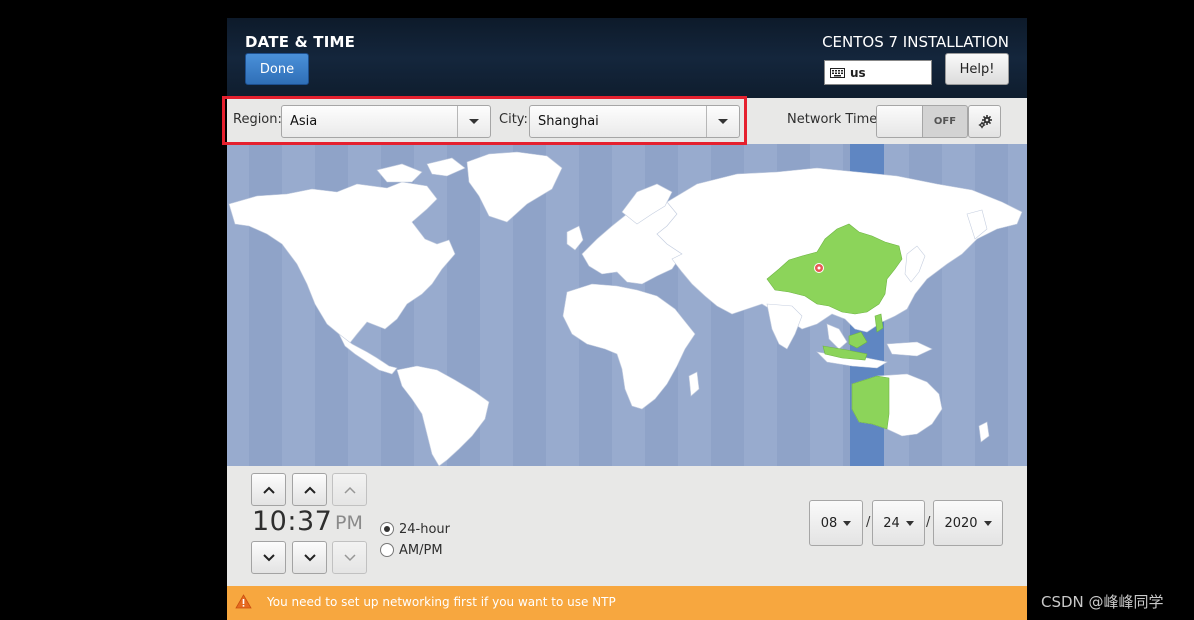 This screenshot has width=1194, height=620. I want to click on format-24h-radio, so click(387, 529).